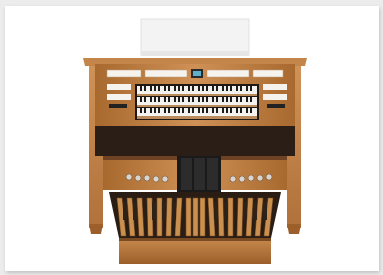 The image size is (383, 275). What do you see at coordinates (197, 102) in the screenshot?
I see `manual-keyboards` at bounding box center [197, 102].